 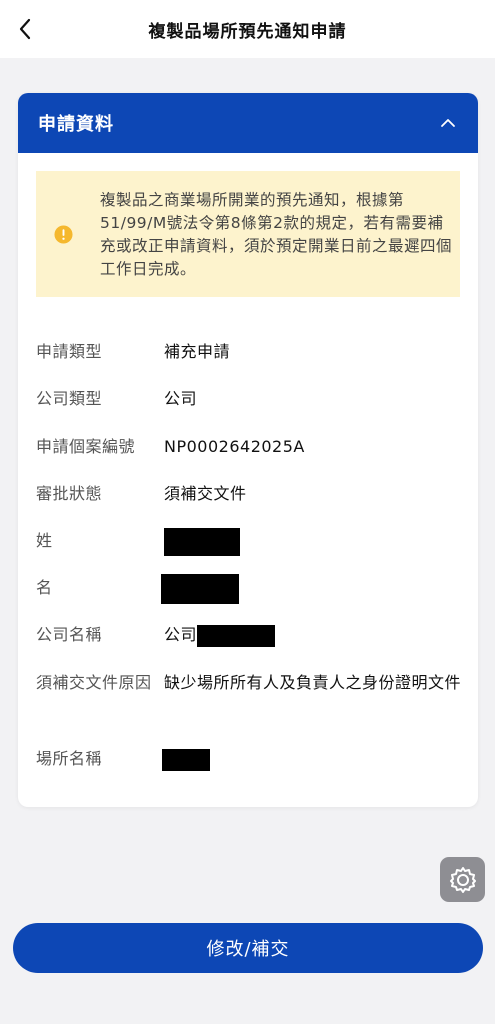 What do you see at coordinates (69, 634) in the screenshot?
I see `field-label: 公司名稱` at bounding box center [69, 634].